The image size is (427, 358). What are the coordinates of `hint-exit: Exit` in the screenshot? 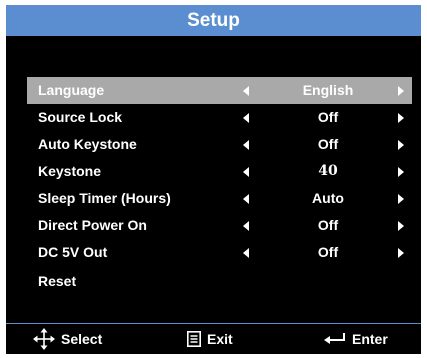 It's located at (210, 339).